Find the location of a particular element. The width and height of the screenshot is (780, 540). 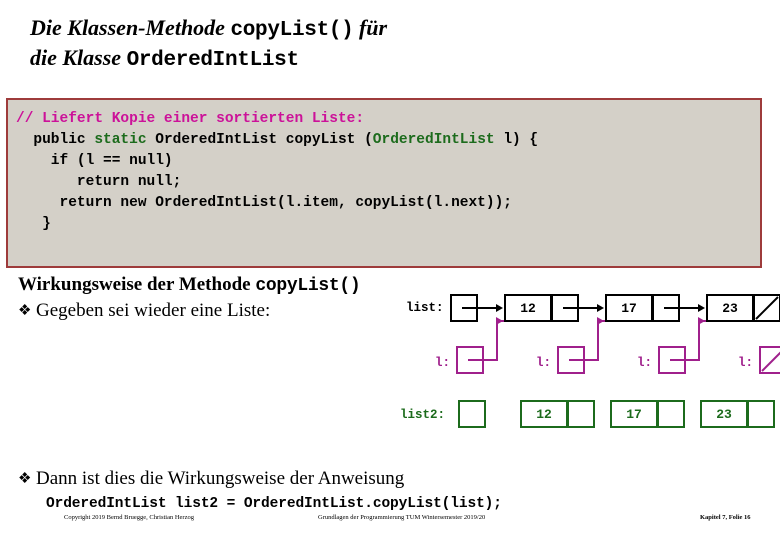

code-line3: if (l == null) is located at coordinates (94, 161).